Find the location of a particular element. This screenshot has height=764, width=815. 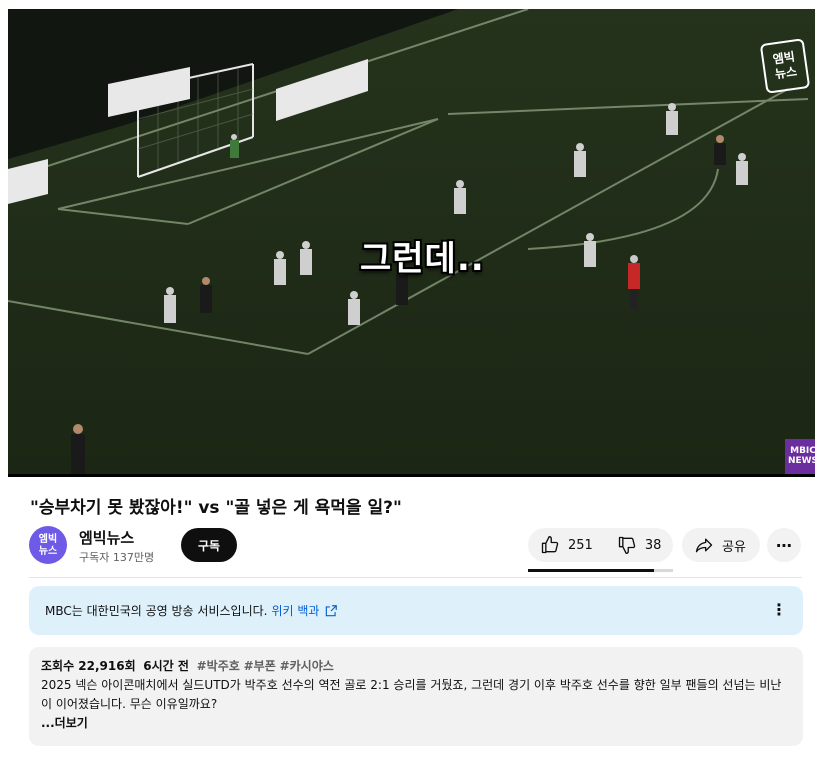

branding-watermark: MBIC NEWS is located at coordinates (800, 457).